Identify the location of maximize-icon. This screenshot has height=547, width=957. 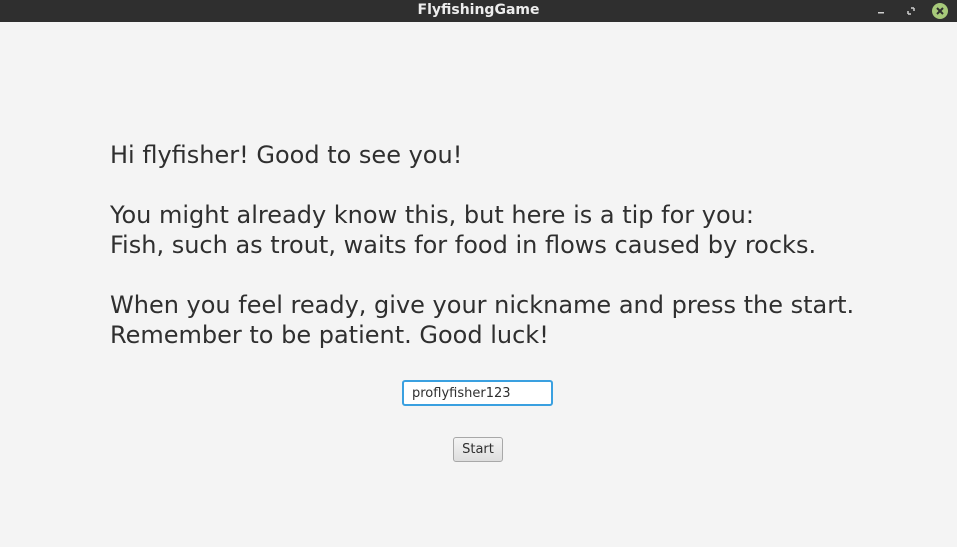
(911, 11).